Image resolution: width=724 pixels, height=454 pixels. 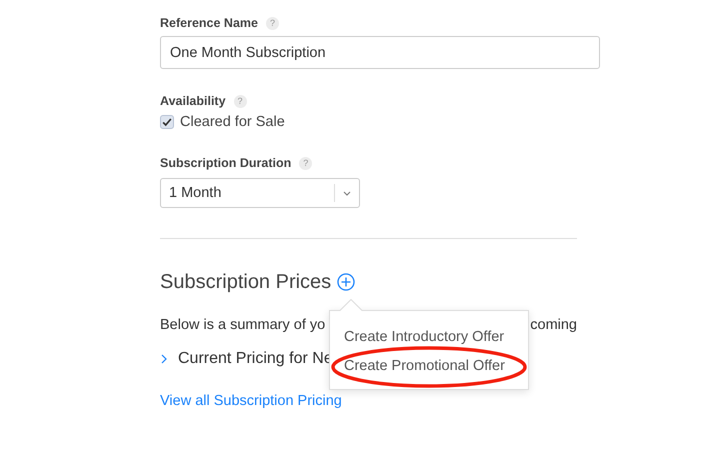 What do you see at coordinates (246, 282) in the screenshot?
I see `section-title: Subscription Prices` at bounding box center [246, 282].